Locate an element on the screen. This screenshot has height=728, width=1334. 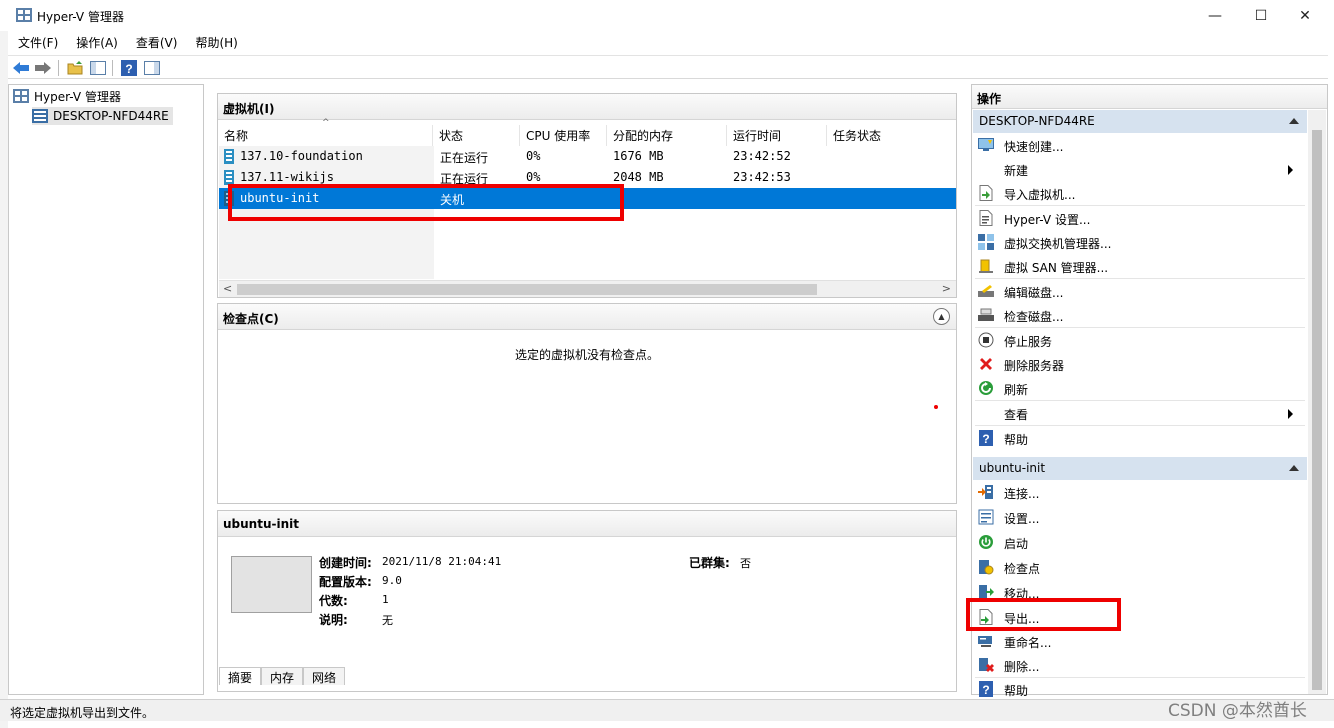
tree-item-hyperv-manager: Hyper-V 管理器 is located at coordinates (67, 96).